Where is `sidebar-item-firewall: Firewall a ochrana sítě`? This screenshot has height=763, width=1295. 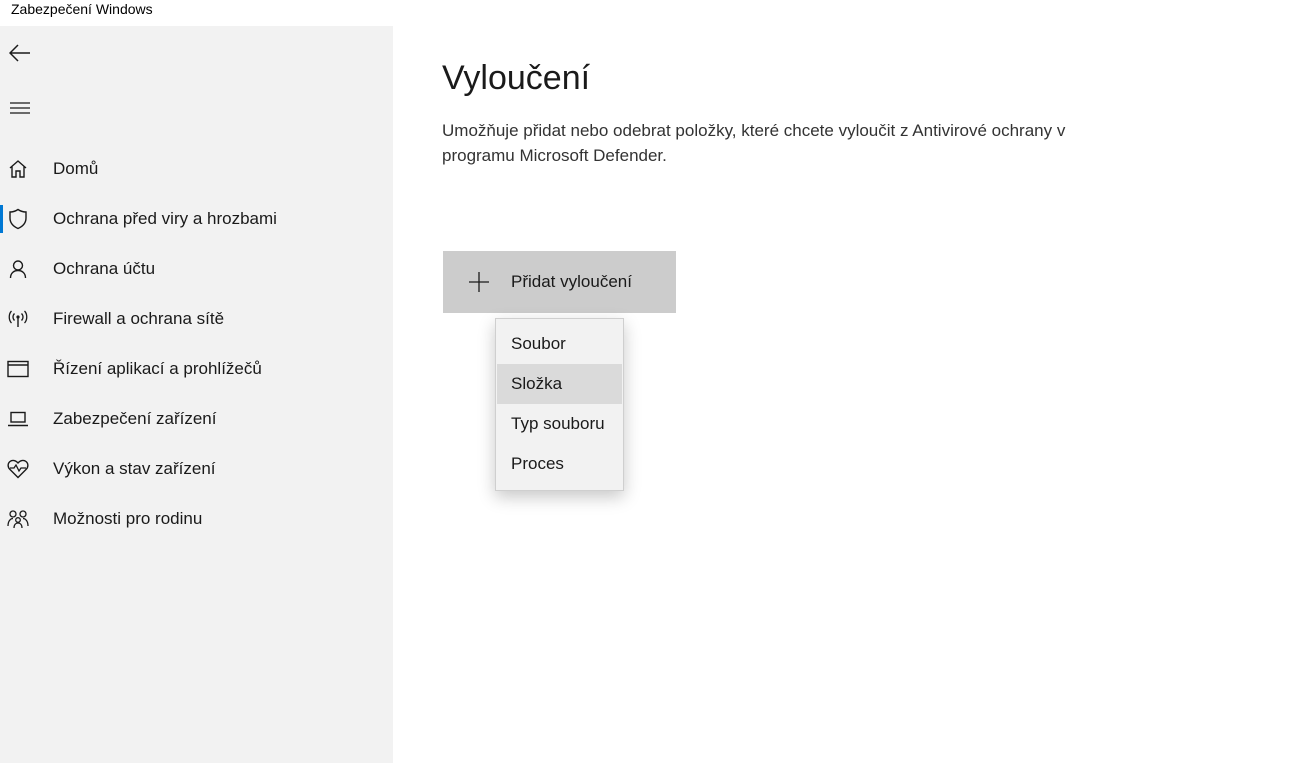
sidebar-item-firewall: Firewall a ochrana sítě is located at coordinates (196, 319).